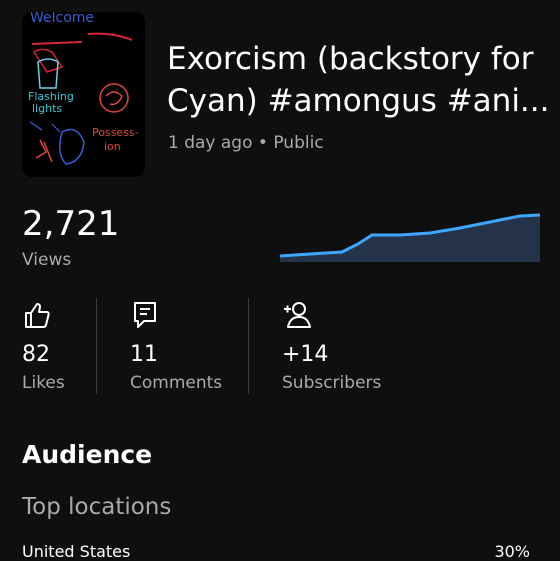 The height and width of the screenshot is (561, 560). What do you see at coordinates (331, 346) in the screenshot?
I see `subscribers-stat: +14 Subscribers` at bounding box center [331, 346].